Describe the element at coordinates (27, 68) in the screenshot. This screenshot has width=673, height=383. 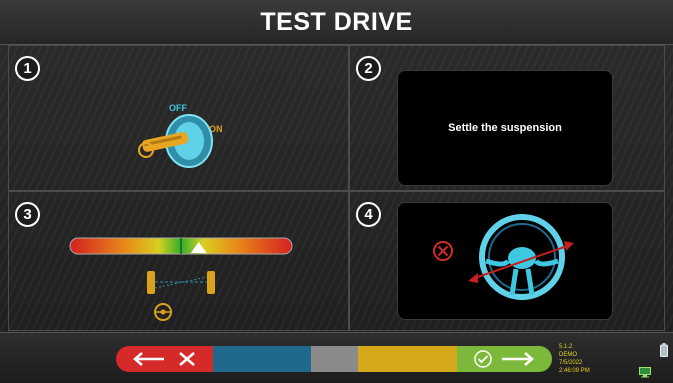
I see `step-number: 1` at that location.